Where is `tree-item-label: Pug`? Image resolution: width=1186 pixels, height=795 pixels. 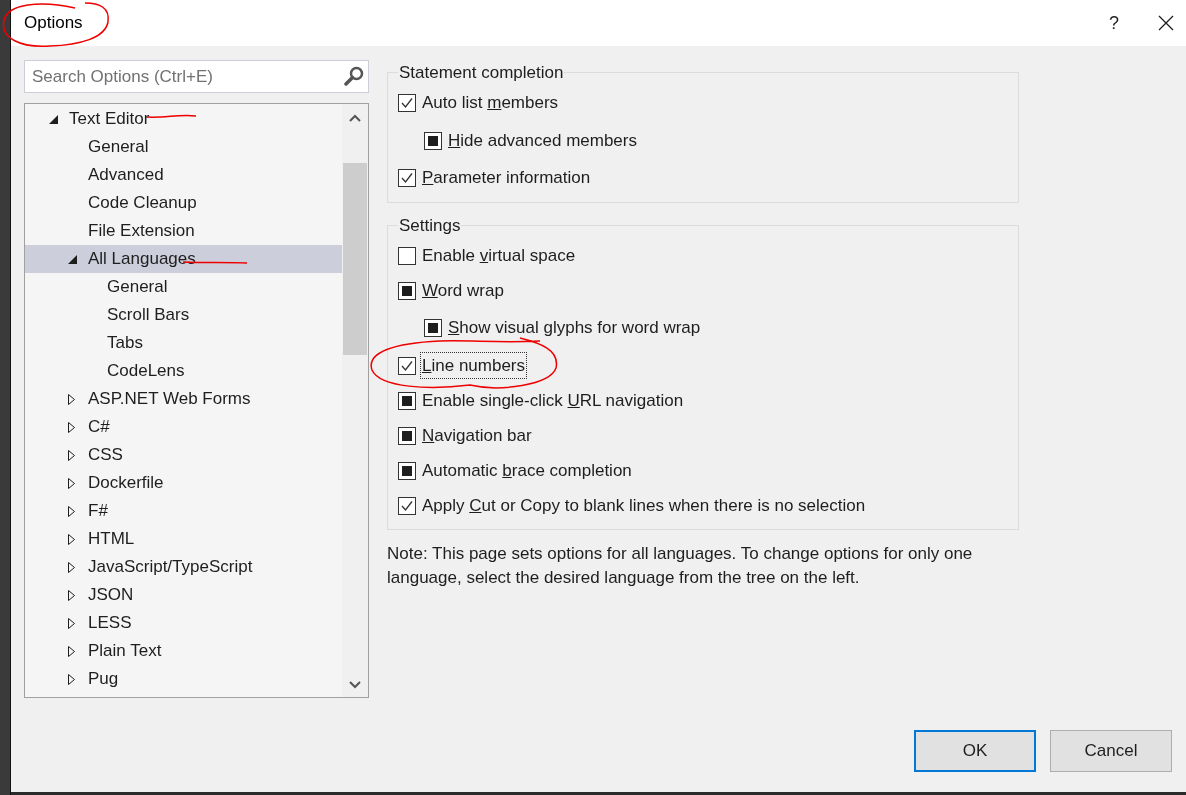
tree-item-label: Pug is located at coordinates (103, 679).